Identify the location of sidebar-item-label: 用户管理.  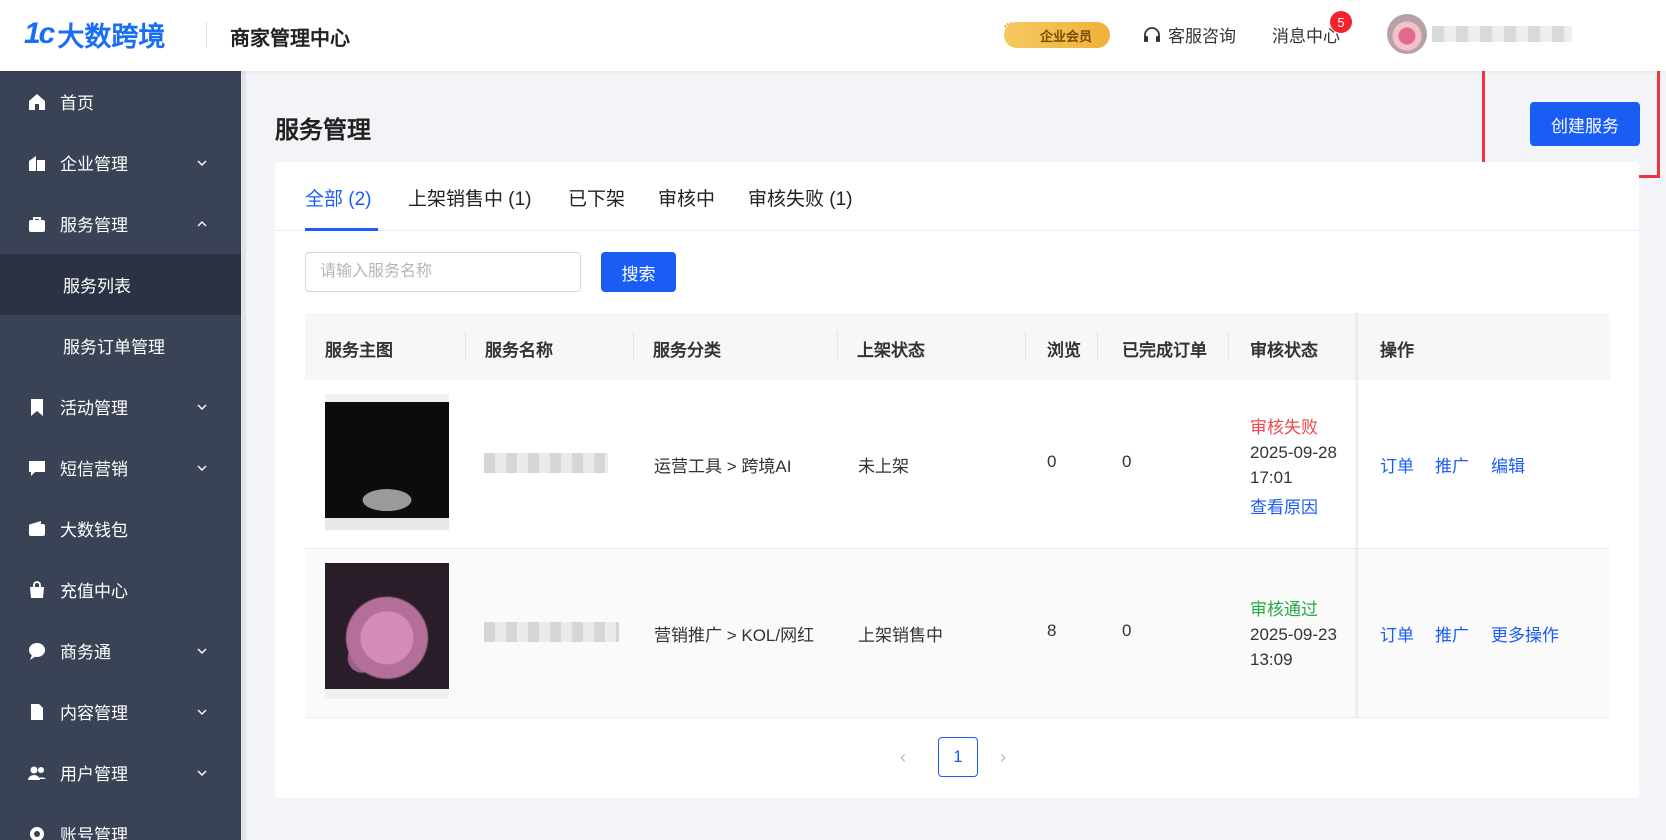
(94, 774).